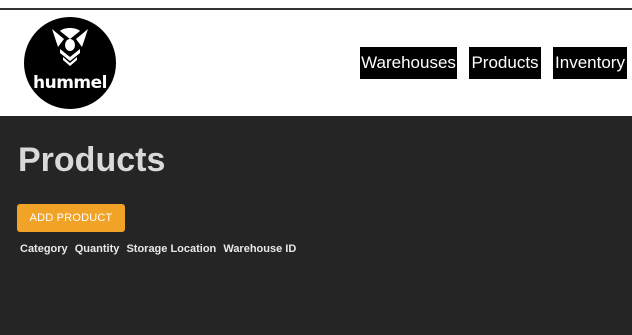  Describe the element at coordinates (70, 47) in the screenshot. I see `hummel-bee-logo-icon` at that location.